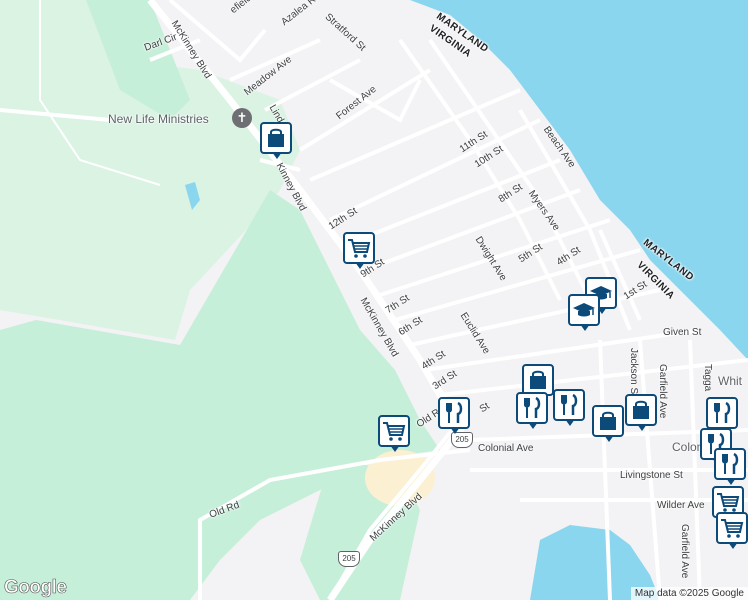 This screenshot has height=600, width=748. Describe the element at coordinates (662, 391) in the screenshot. I see `street-label-garfield: Garfield Ave` at that location.